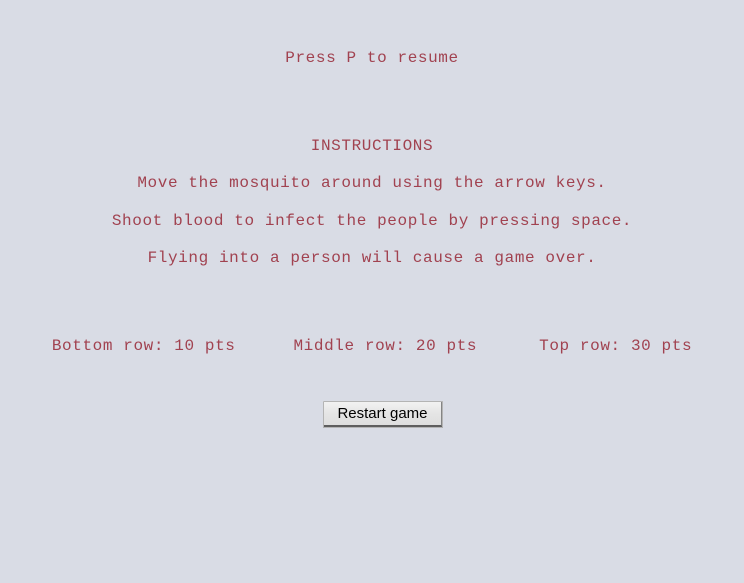  I want to click on restart-game-button: Restart game, so click(383, 414).